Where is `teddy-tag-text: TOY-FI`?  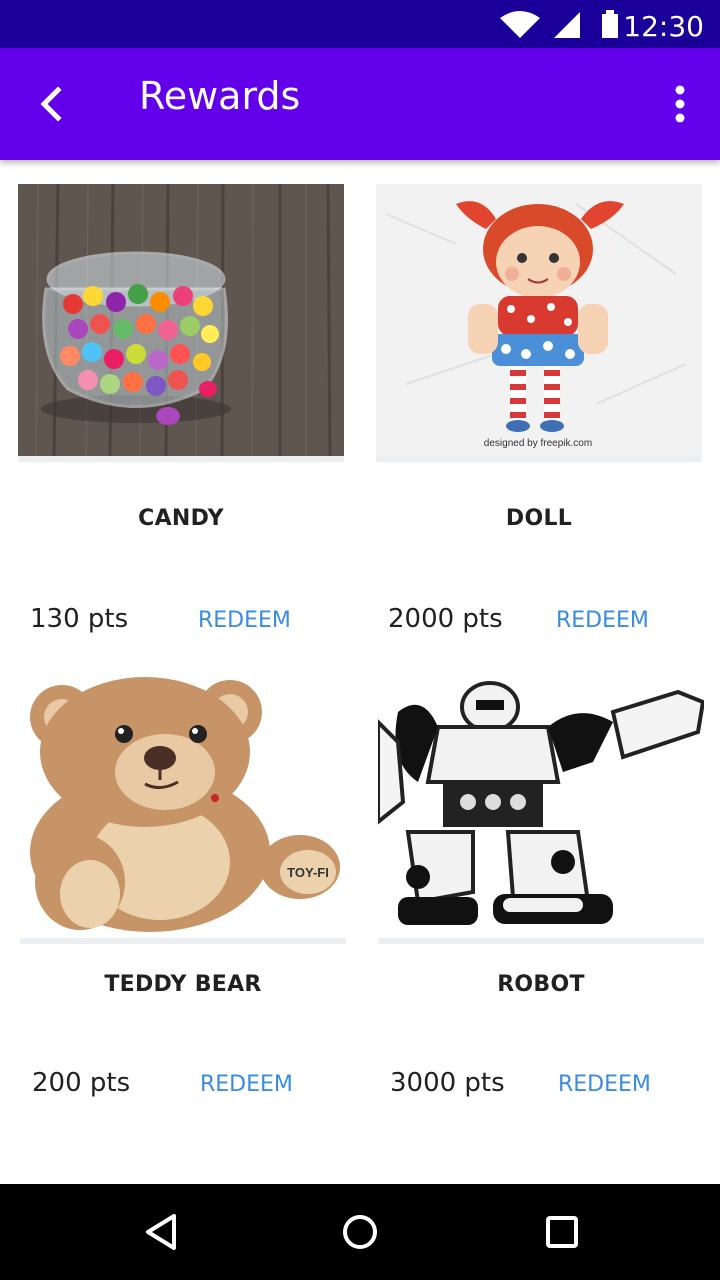 teddy-tag-text: TOY-FI is located at coordinates (308, 872).